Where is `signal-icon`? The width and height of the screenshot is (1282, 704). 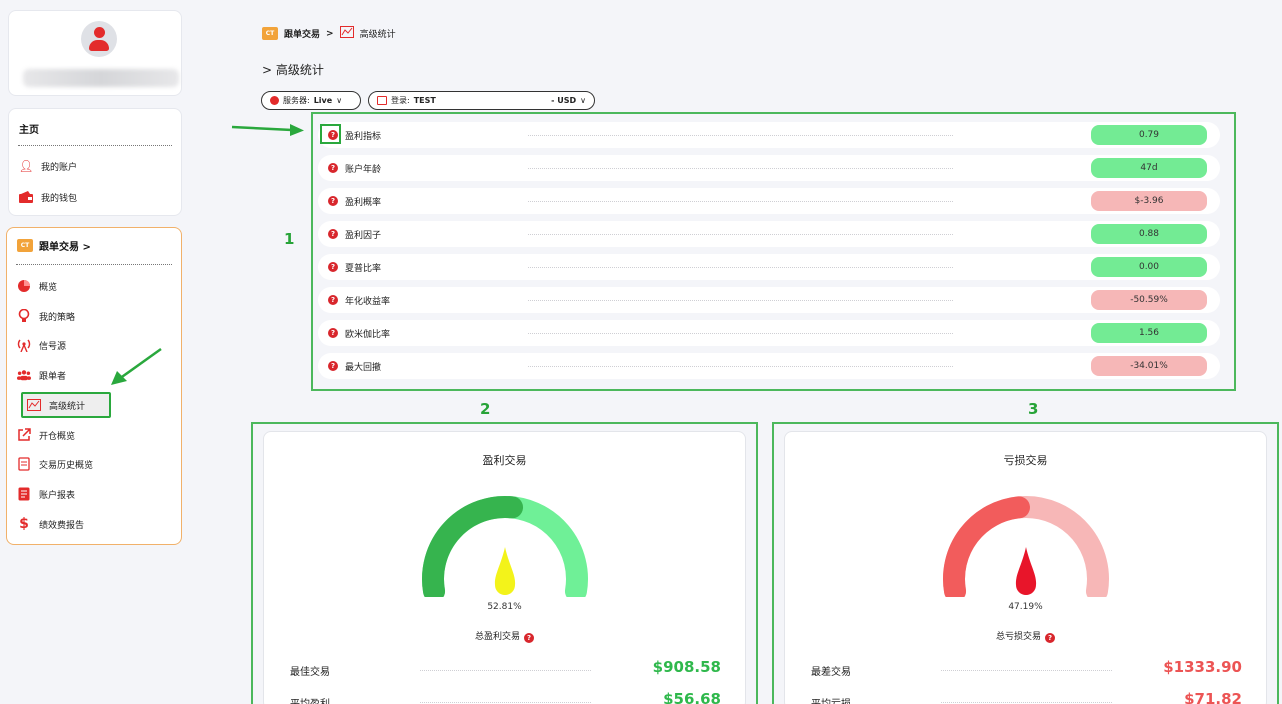
signal-icon is located at coordinates (24, 345).